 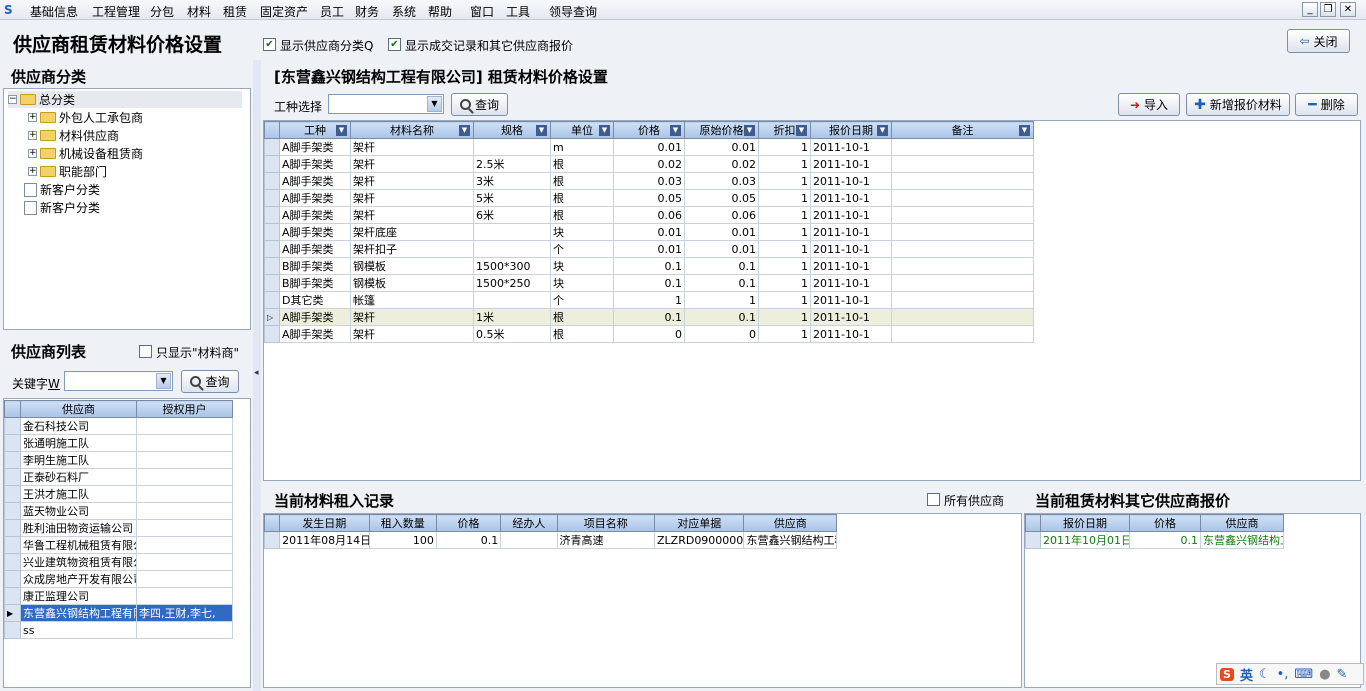 What do you see at coordinates (78, 477) in the screenshot?
I see `table-cell: 正泰砂石料厂` at bounding box center [78, 477].